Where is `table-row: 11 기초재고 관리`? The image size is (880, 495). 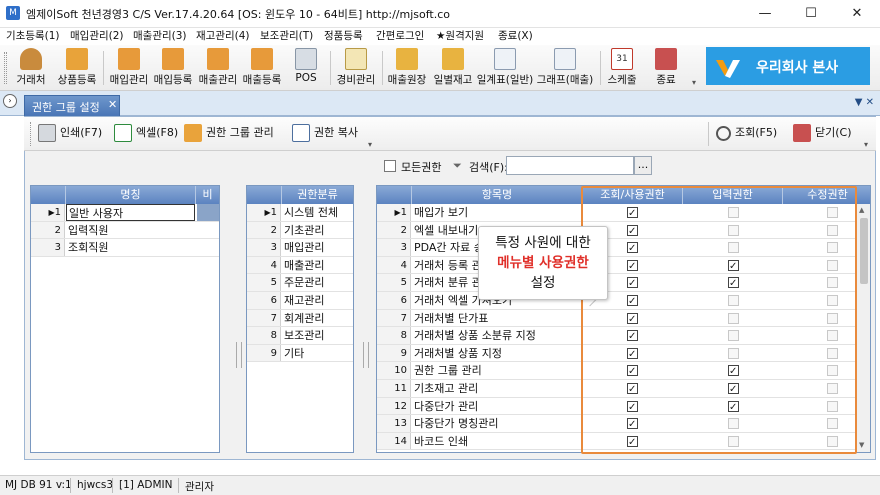 table-row: 11 기초재고 관리 is located at coordinates (616, 388).